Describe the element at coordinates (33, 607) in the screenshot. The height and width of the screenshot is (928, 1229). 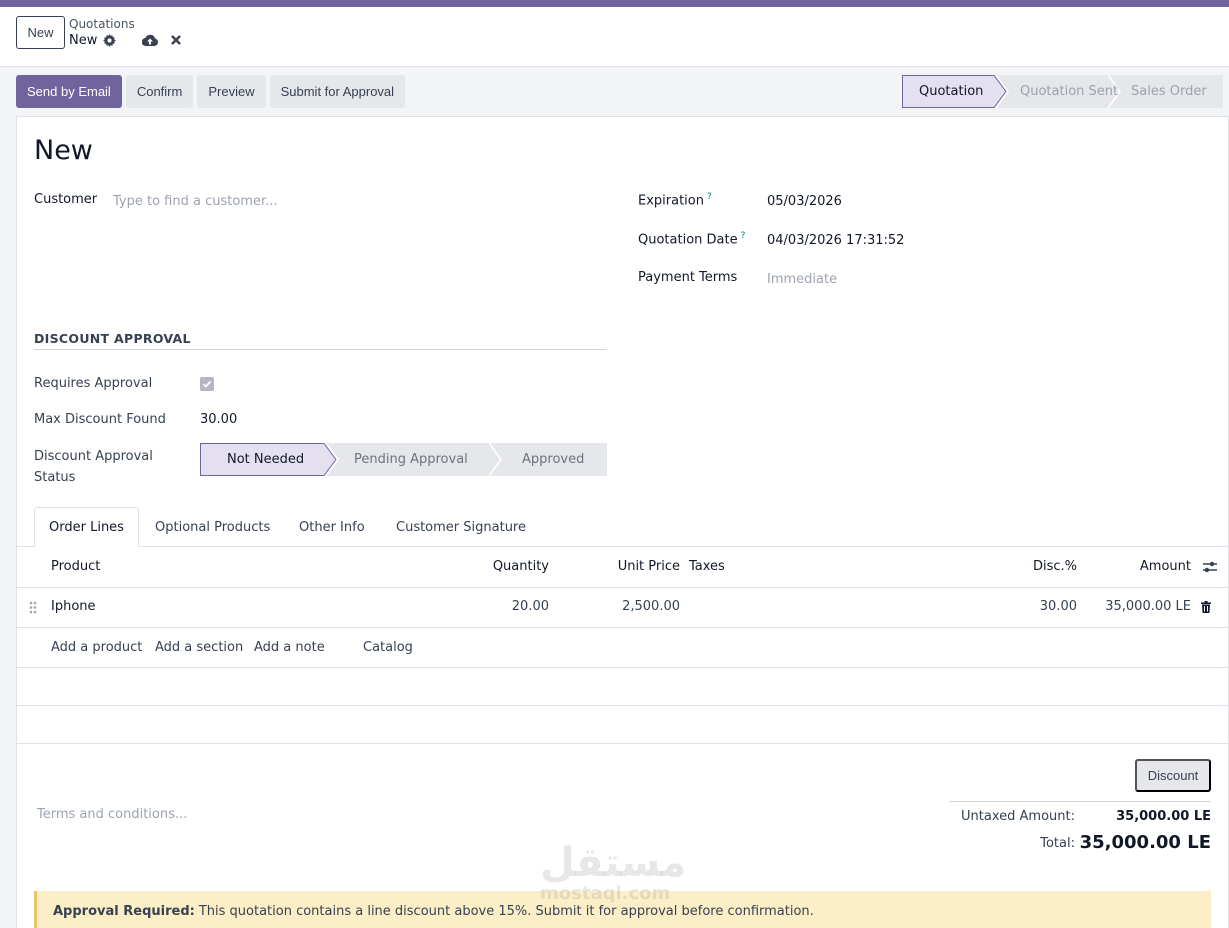
I see `drag-handle-icon` at that location.